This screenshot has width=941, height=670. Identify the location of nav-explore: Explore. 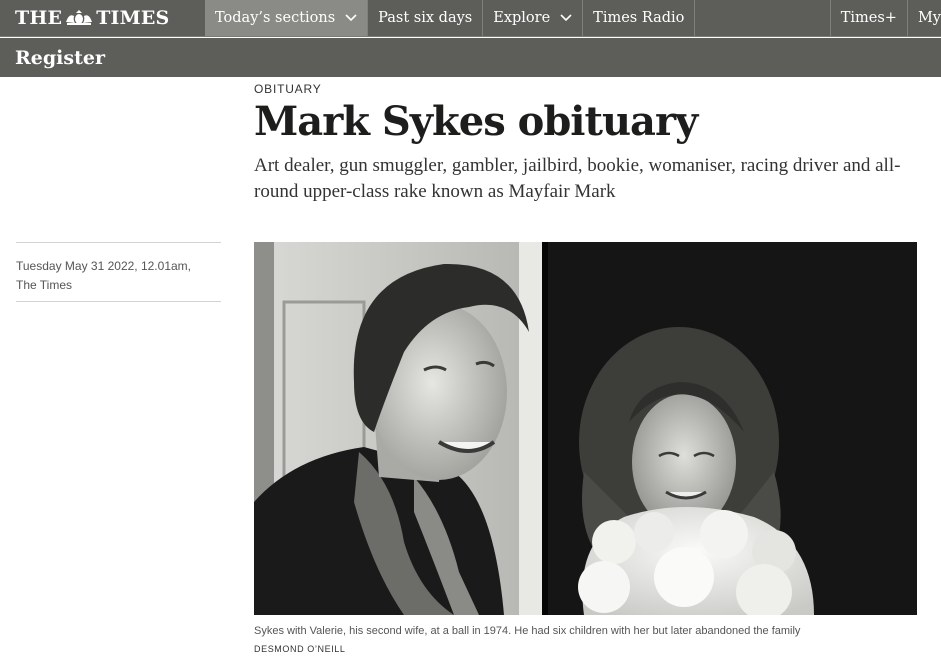
(533, 18).